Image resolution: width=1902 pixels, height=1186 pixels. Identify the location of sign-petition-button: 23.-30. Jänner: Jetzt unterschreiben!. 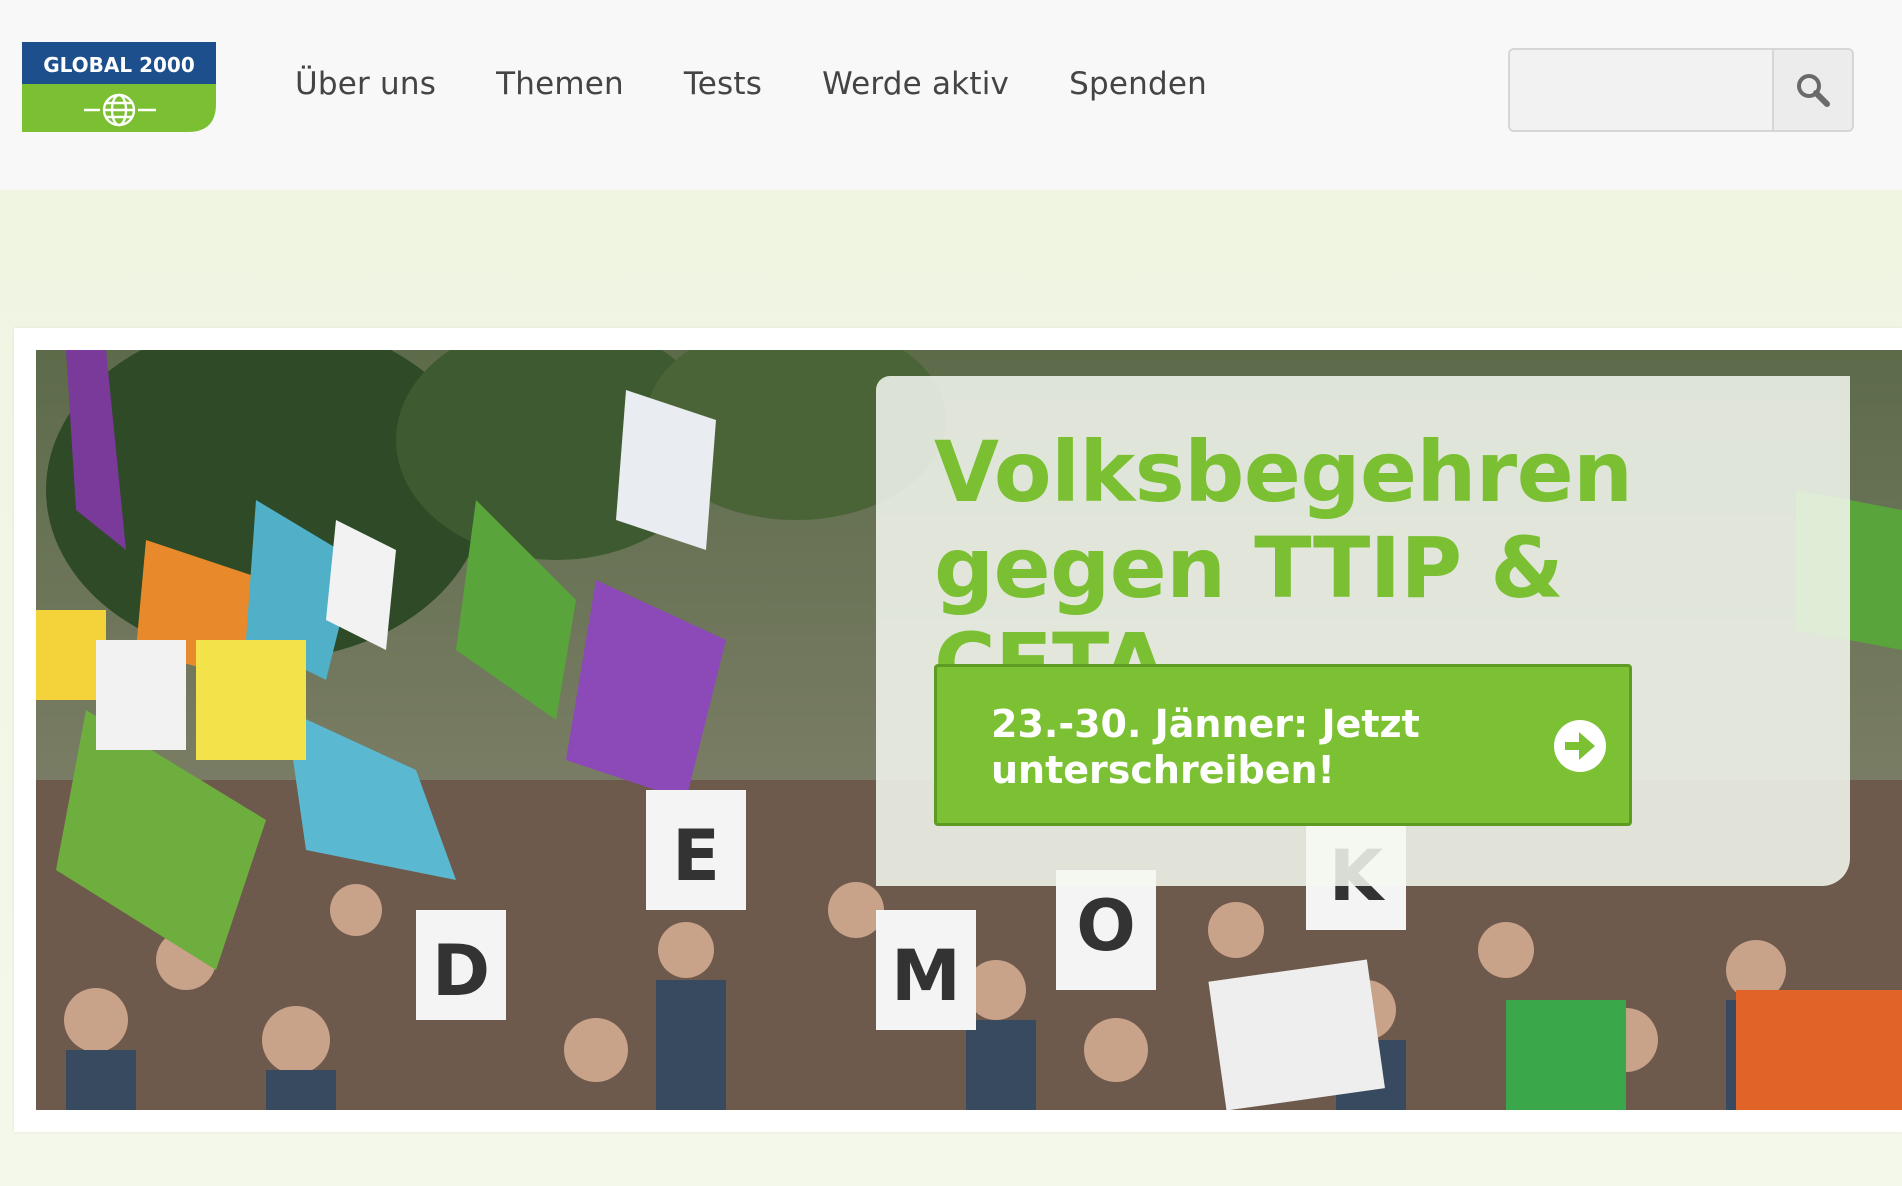
(1283, 745).